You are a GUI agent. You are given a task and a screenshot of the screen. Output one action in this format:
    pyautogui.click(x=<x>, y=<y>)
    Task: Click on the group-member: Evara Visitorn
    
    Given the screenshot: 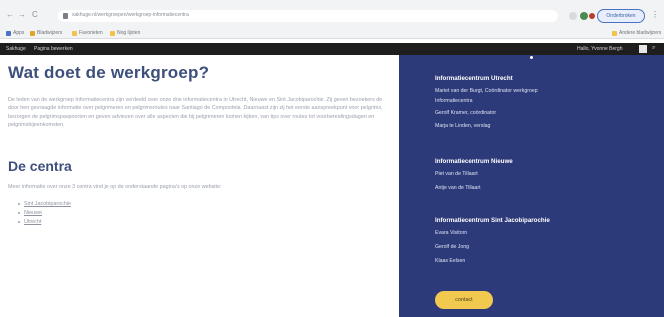 What is the action you would take?
    pyautogui.click(x=451, y=233)
    